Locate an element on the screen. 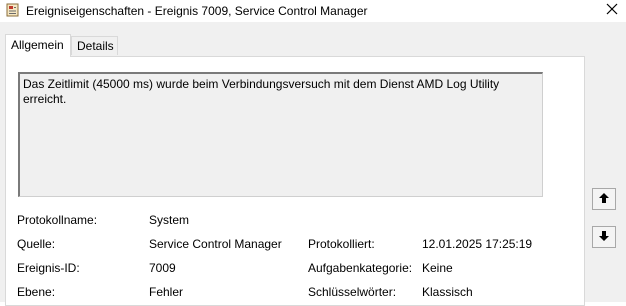  value-ebene: Fehler is located at coordinates (166, 292).